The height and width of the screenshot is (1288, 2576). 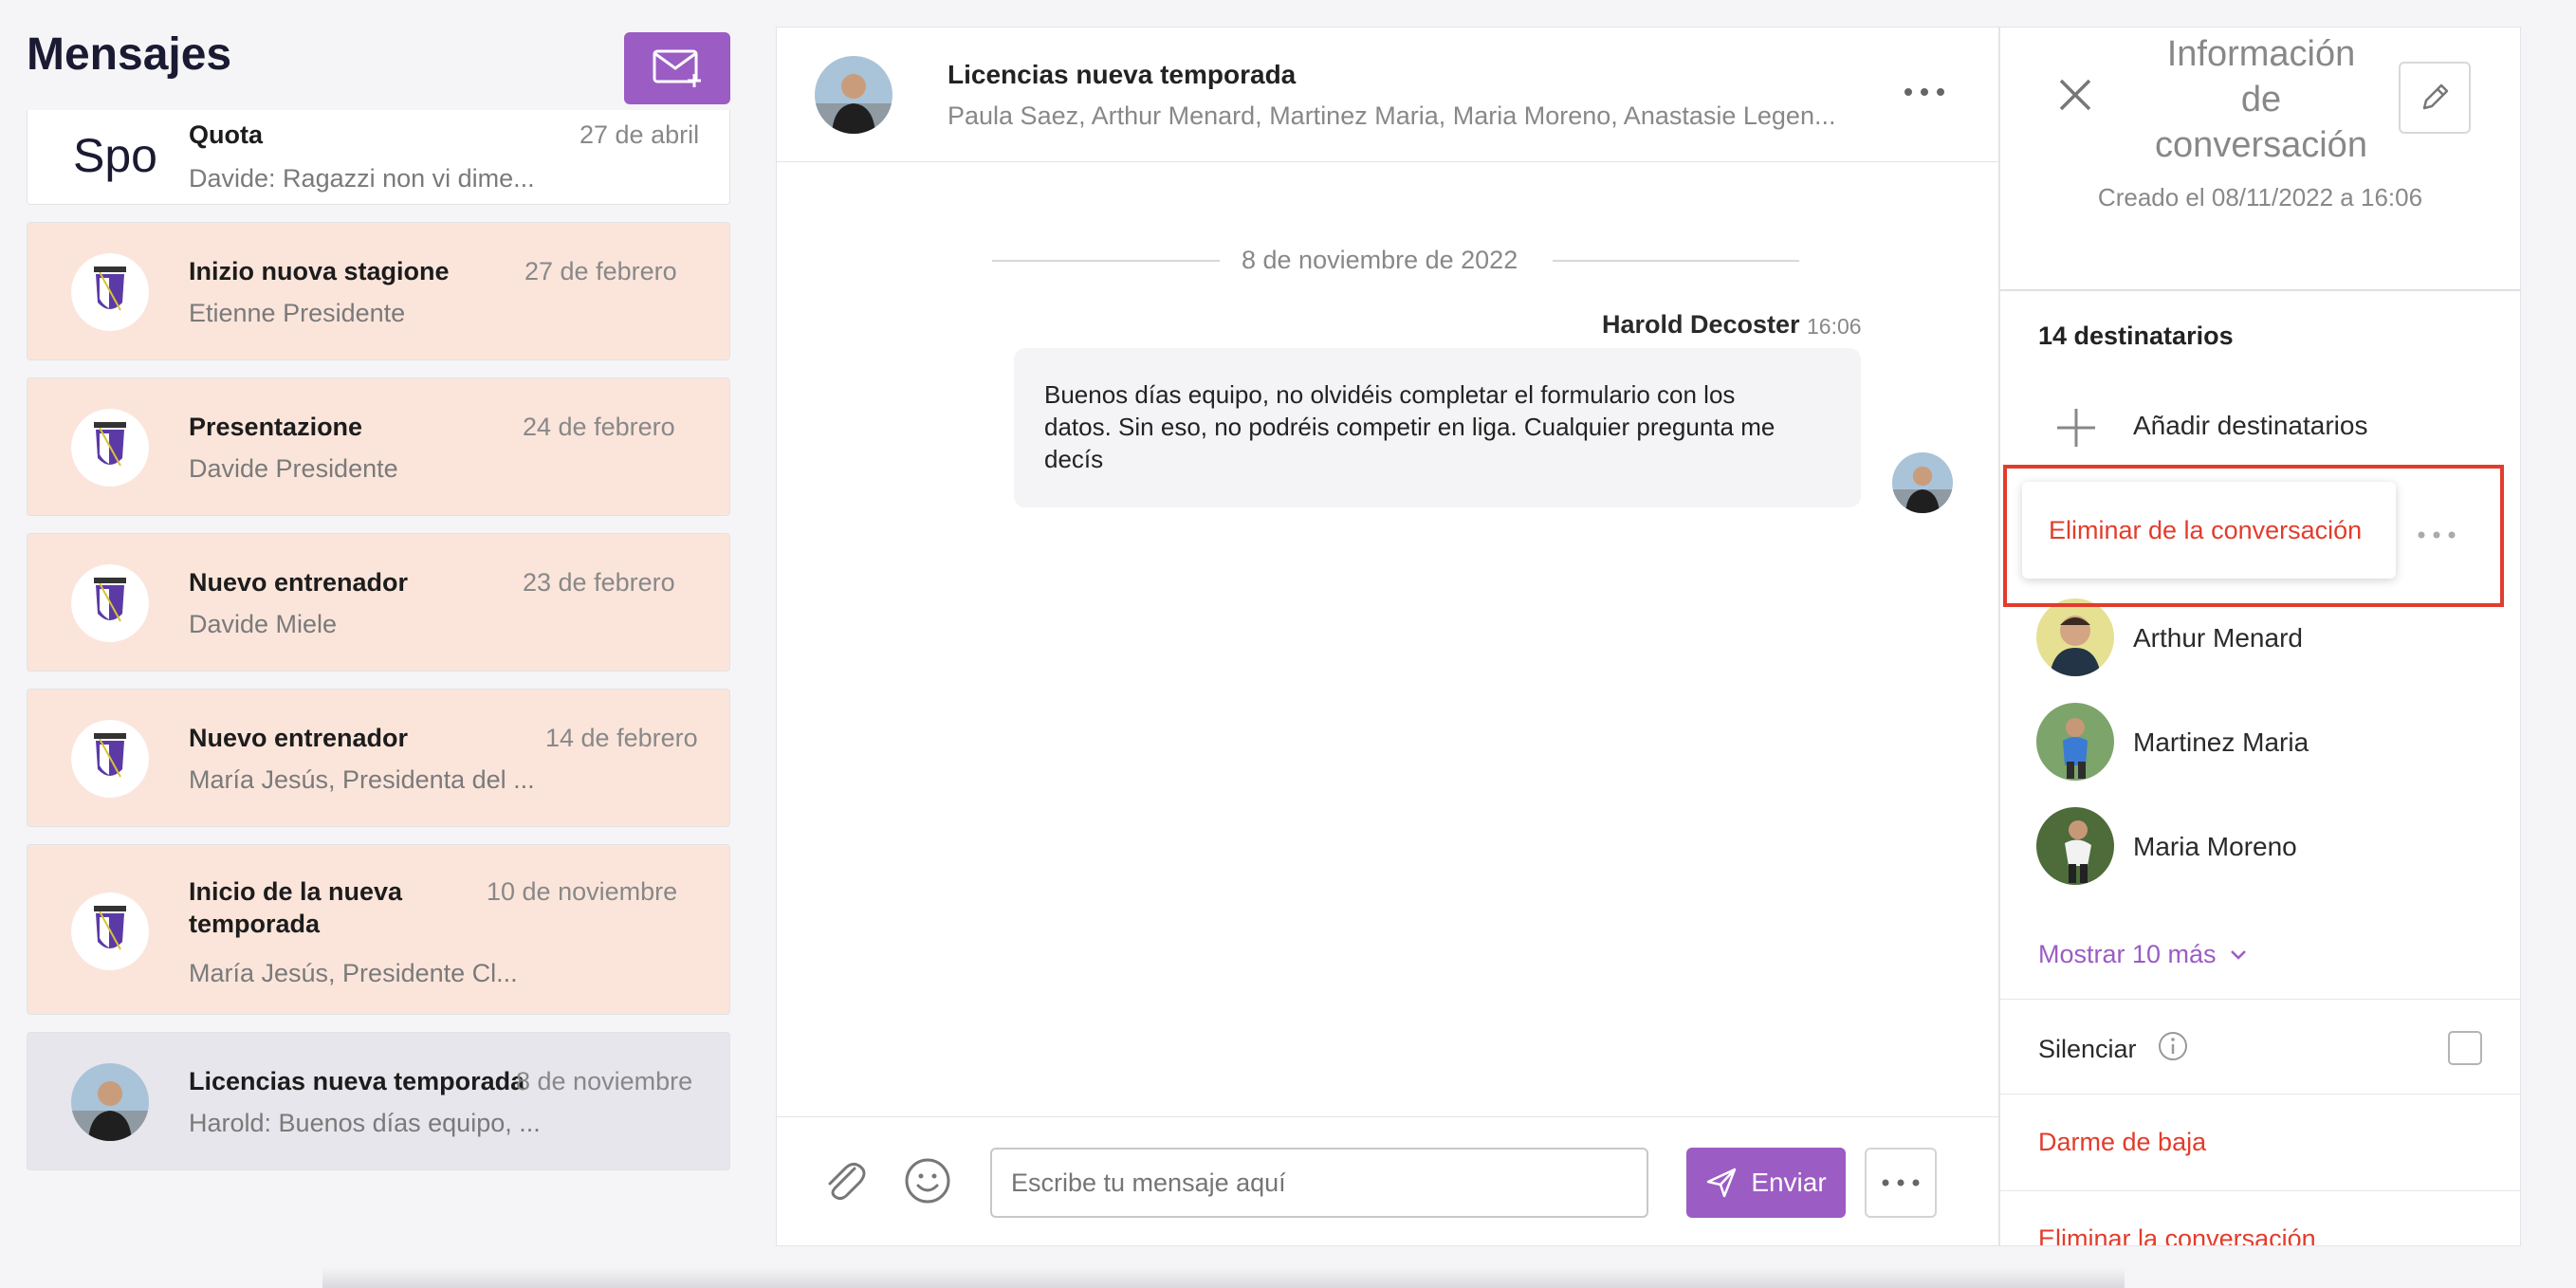 What do you see at coordinates (226, 134) in the screenshot?
I see `conversation-title: Quota` at bounding box center [226, 134].